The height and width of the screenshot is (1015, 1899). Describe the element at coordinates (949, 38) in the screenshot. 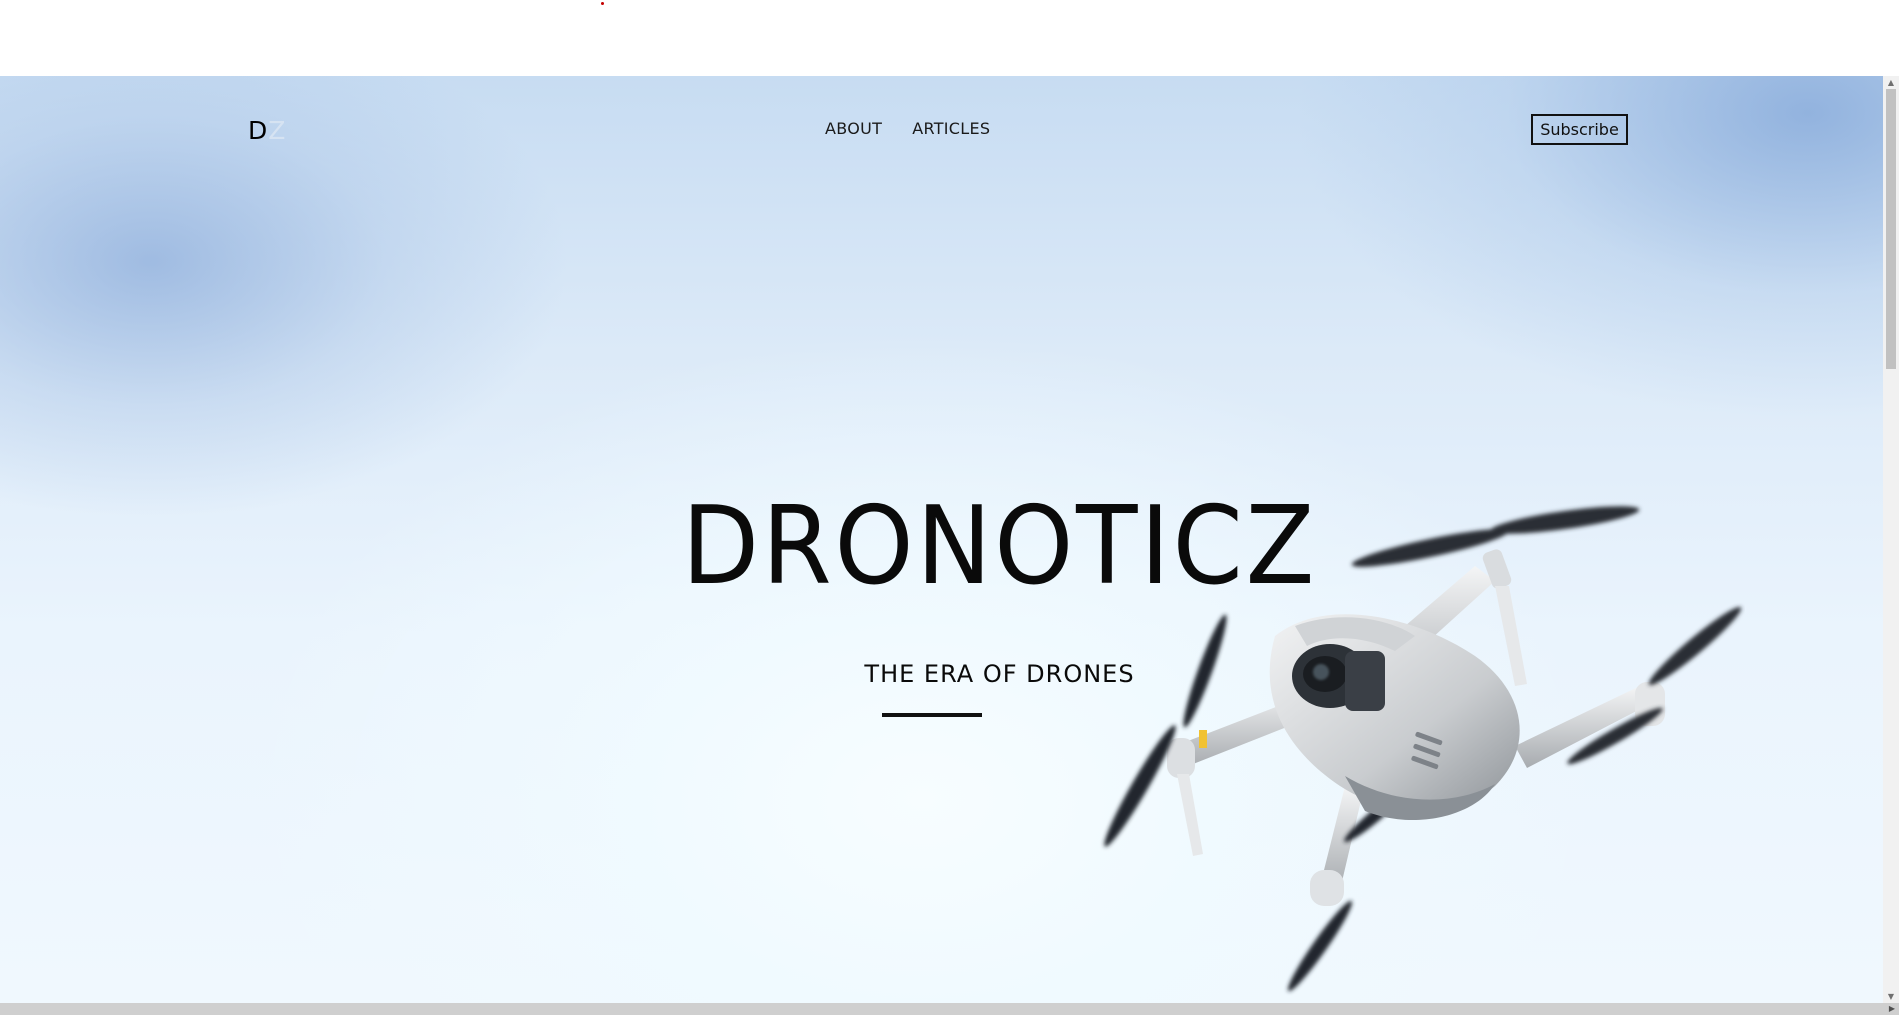

I see `browser-top-area` at that location.